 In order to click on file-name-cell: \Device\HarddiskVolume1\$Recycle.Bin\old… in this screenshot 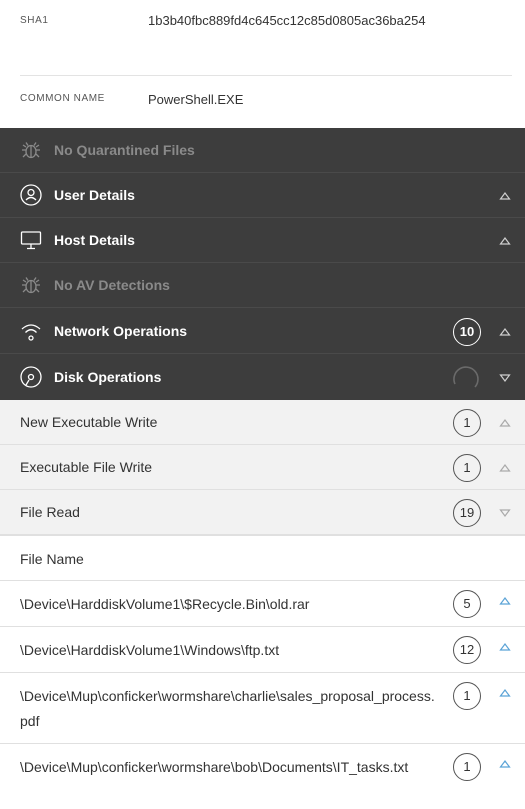, I will do `click(165, 604)`.